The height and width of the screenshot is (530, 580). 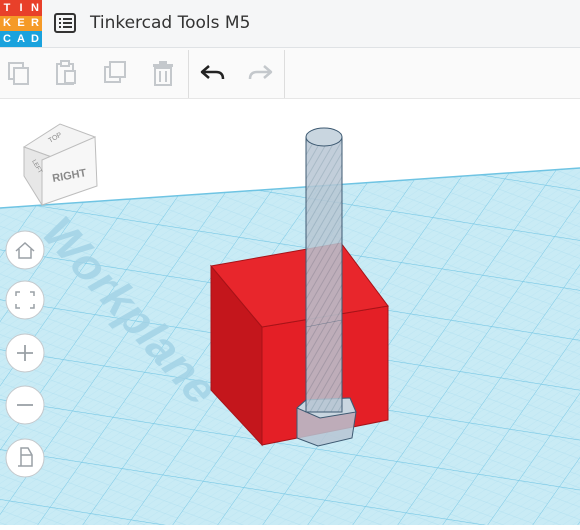 I want to click on logo-letter: D, so click(x=35, y=39).